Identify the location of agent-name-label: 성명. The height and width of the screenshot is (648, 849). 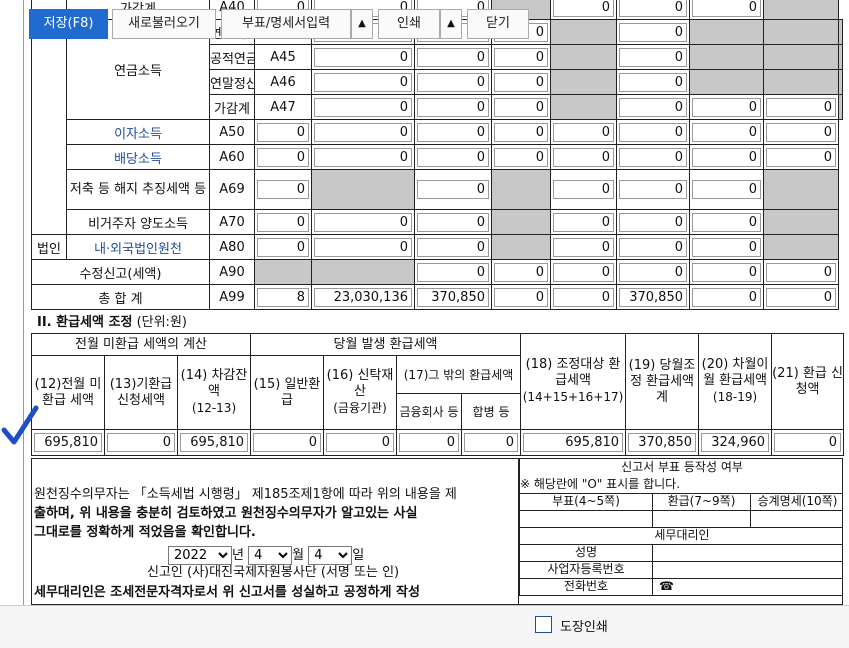
(586, 552).